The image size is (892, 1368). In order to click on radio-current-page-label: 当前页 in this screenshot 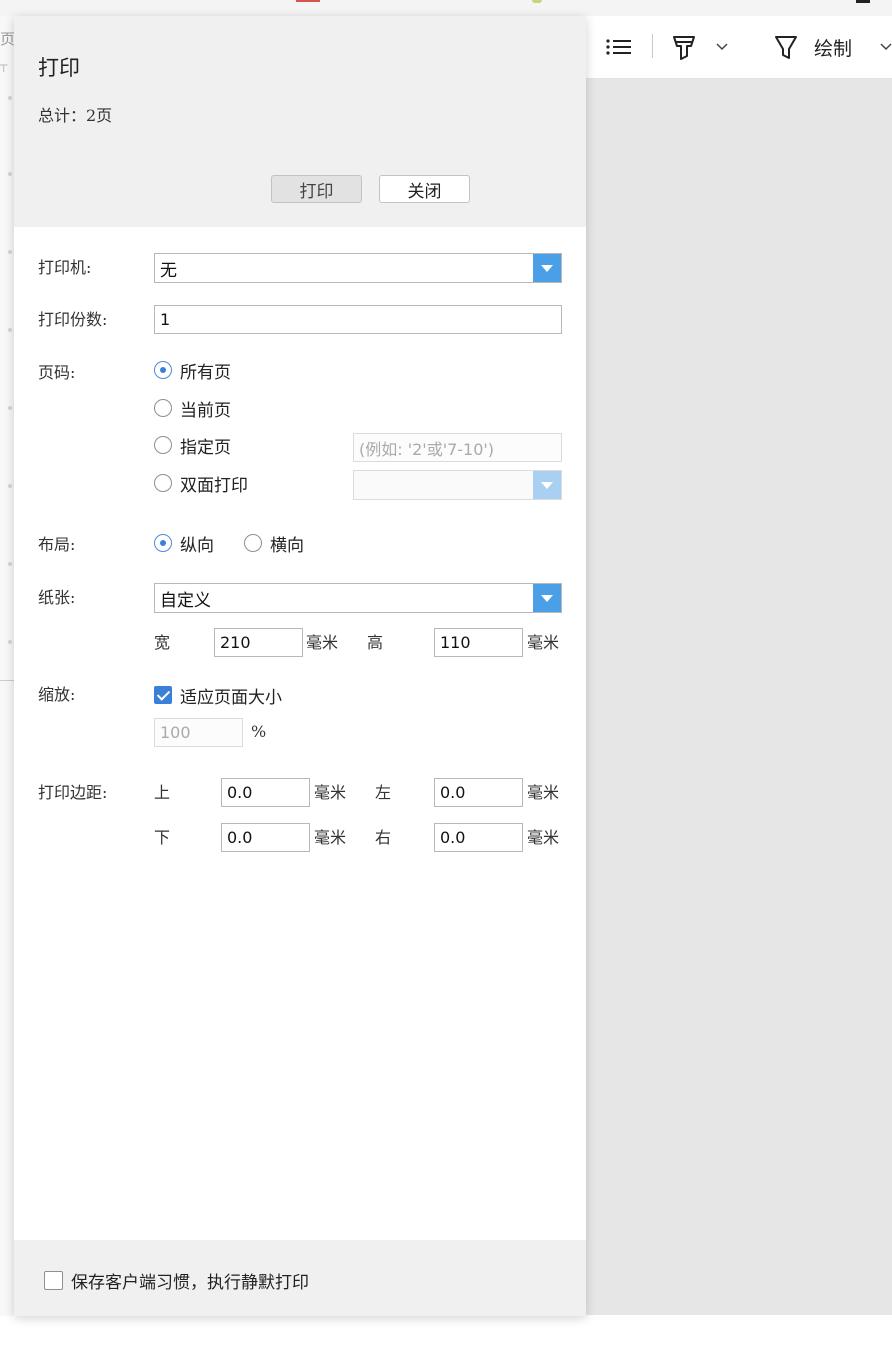, I will do `click(205, 410)`.